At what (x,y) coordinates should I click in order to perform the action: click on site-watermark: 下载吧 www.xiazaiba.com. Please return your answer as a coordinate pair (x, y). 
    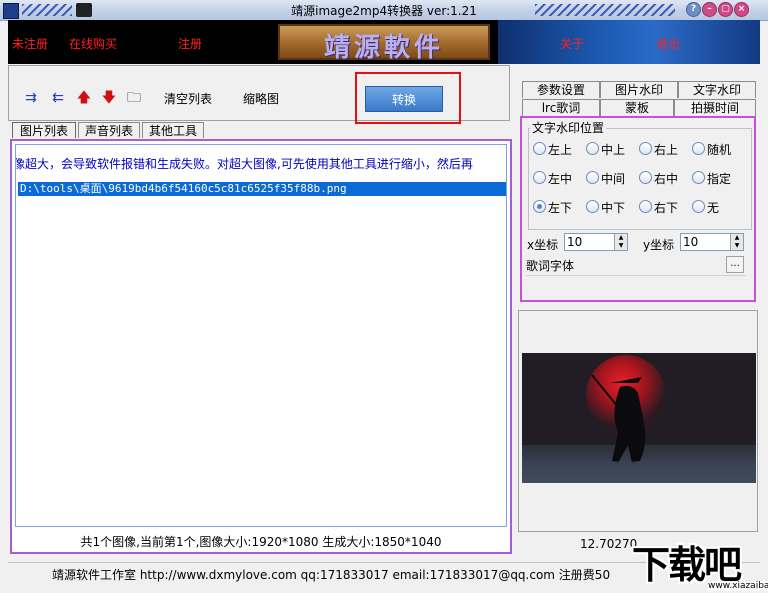
    Looking at the image, I should click on (700, 563).